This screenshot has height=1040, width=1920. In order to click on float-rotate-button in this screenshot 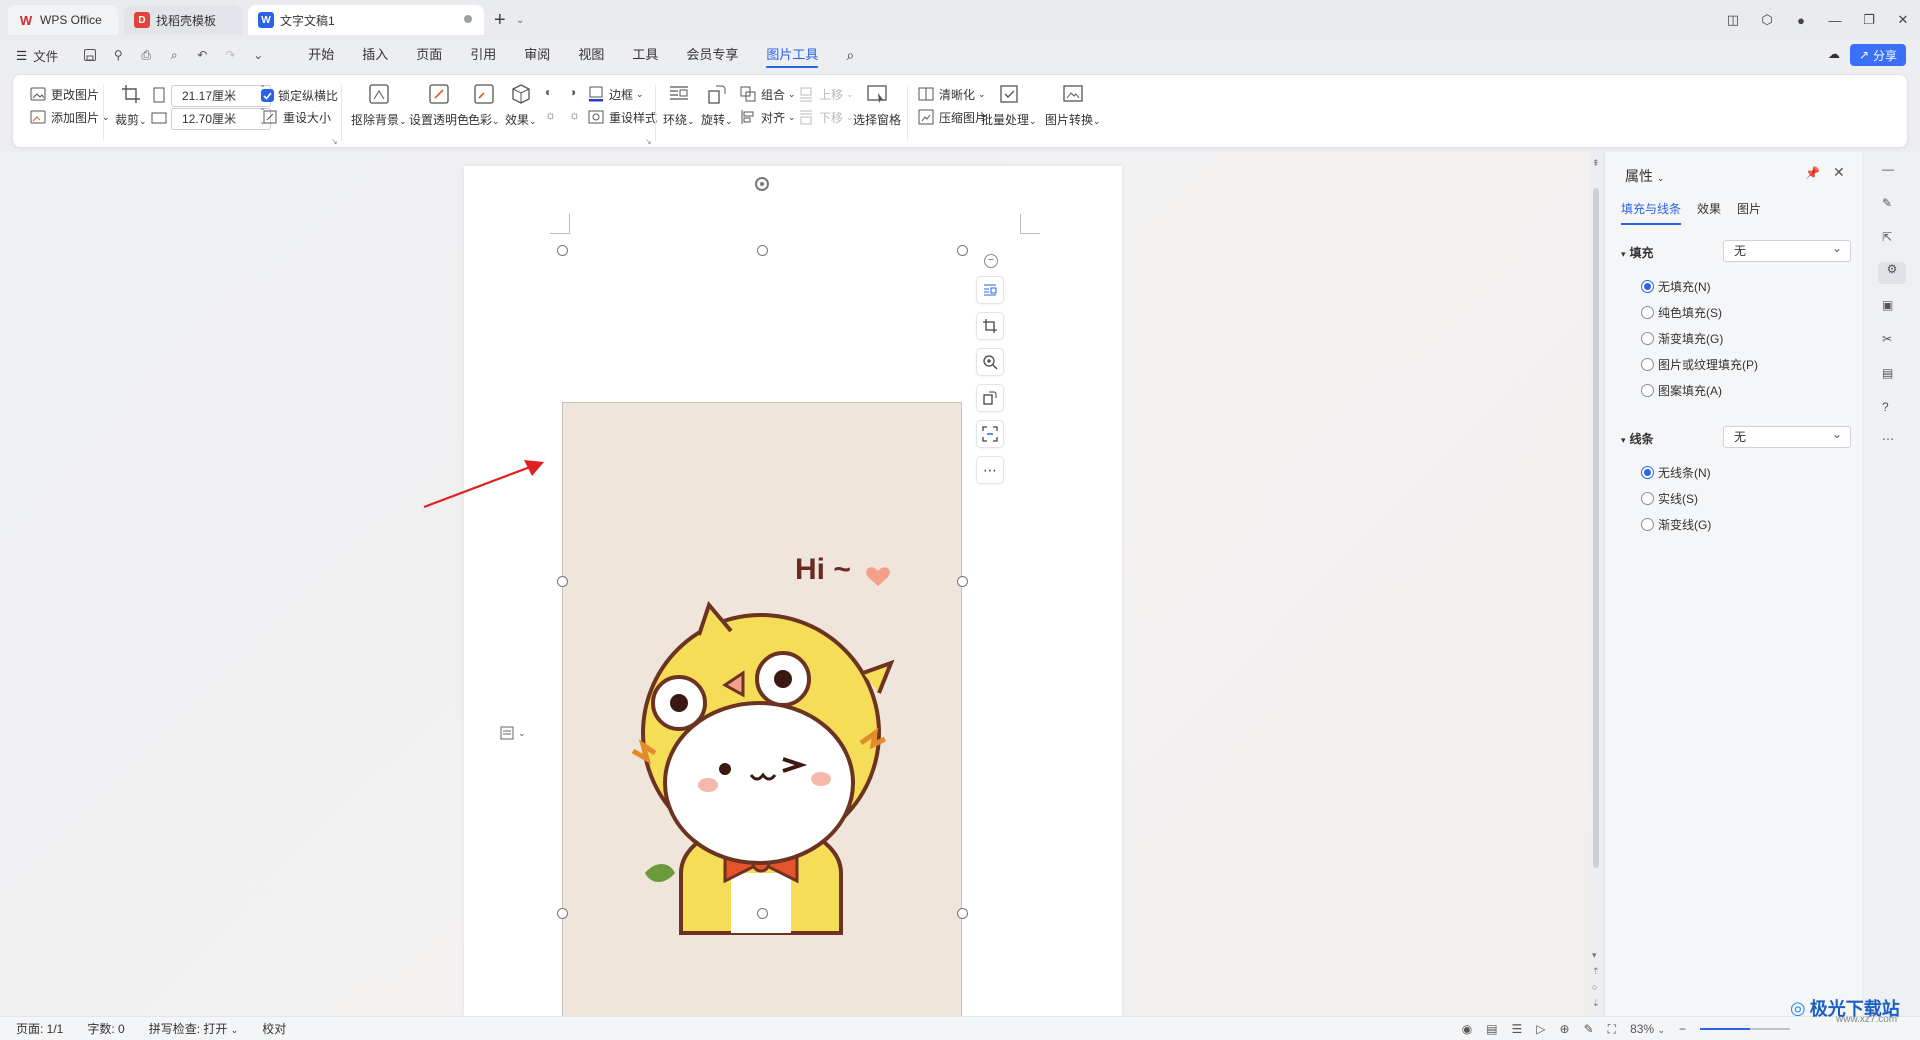, I will do `click(990, 398)`.